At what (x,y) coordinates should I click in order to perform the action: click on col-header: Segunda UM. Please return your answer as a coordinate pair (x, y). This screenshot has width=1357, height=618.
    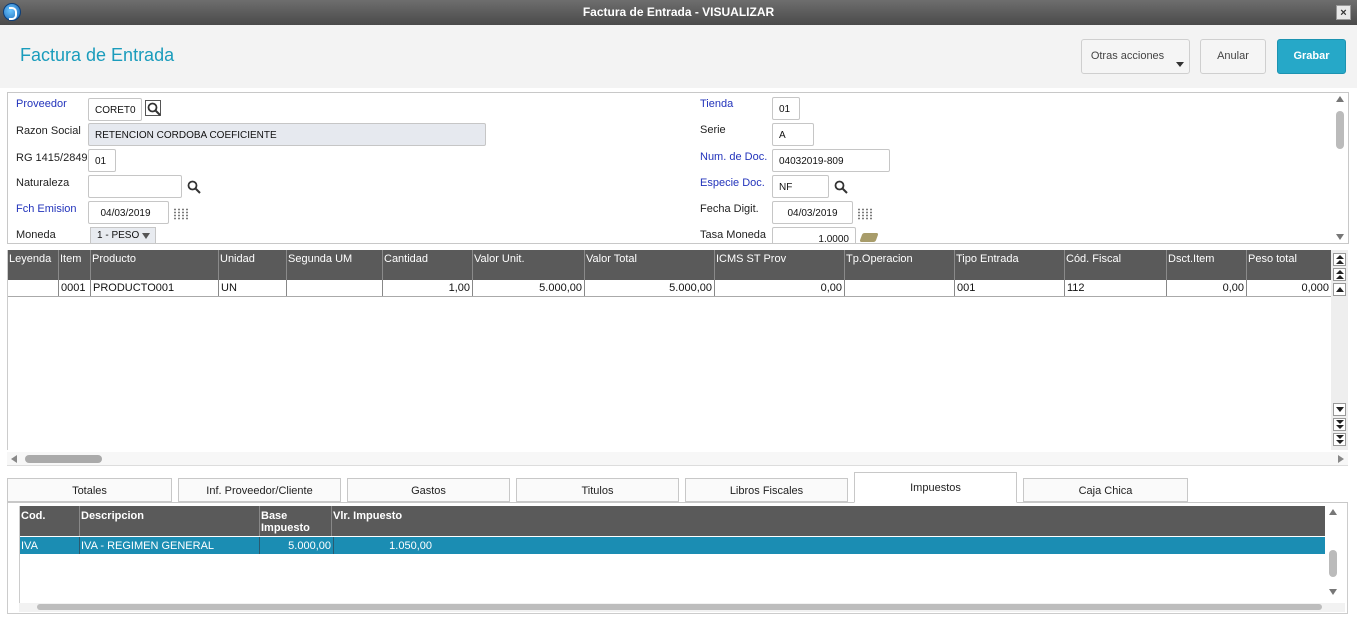
    Looking at the image, I should click on (335, 265).